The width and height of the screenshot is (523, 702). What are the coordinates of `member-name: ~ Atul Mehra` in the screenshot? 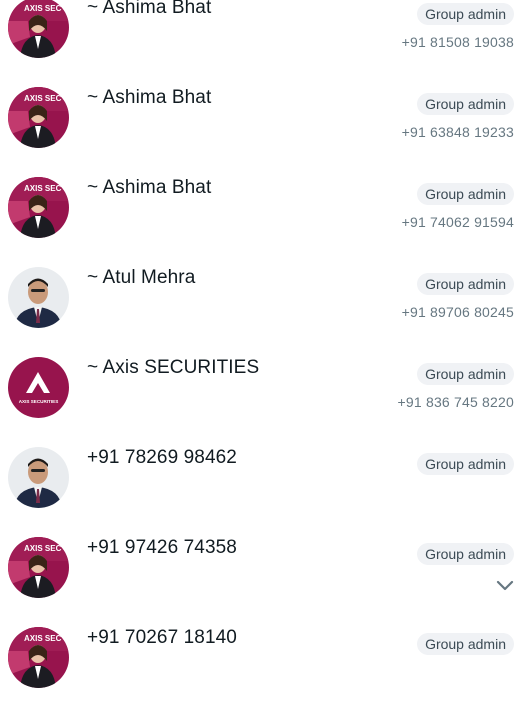 It's located at (141, 277).